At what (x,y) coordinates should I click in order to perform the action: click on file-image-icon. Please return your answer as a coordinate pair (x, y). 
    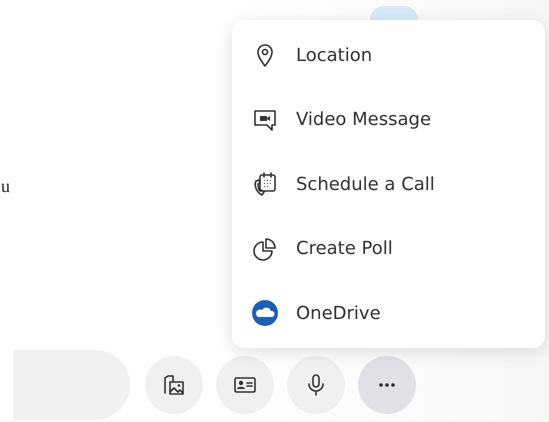
    Looking at the image, I should click on (174, 385).